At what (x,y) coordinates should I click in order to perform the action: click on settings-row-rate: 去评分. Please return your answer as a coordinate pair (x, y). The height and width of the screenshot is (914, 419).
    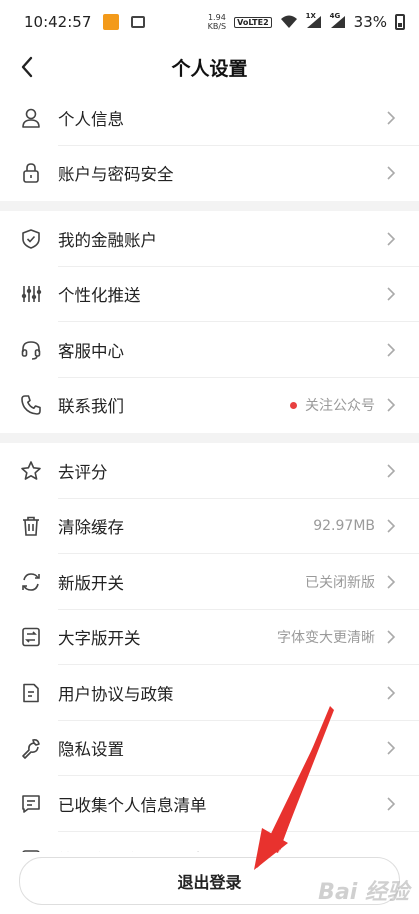
    Looking at the image, I should click on (209, 471).